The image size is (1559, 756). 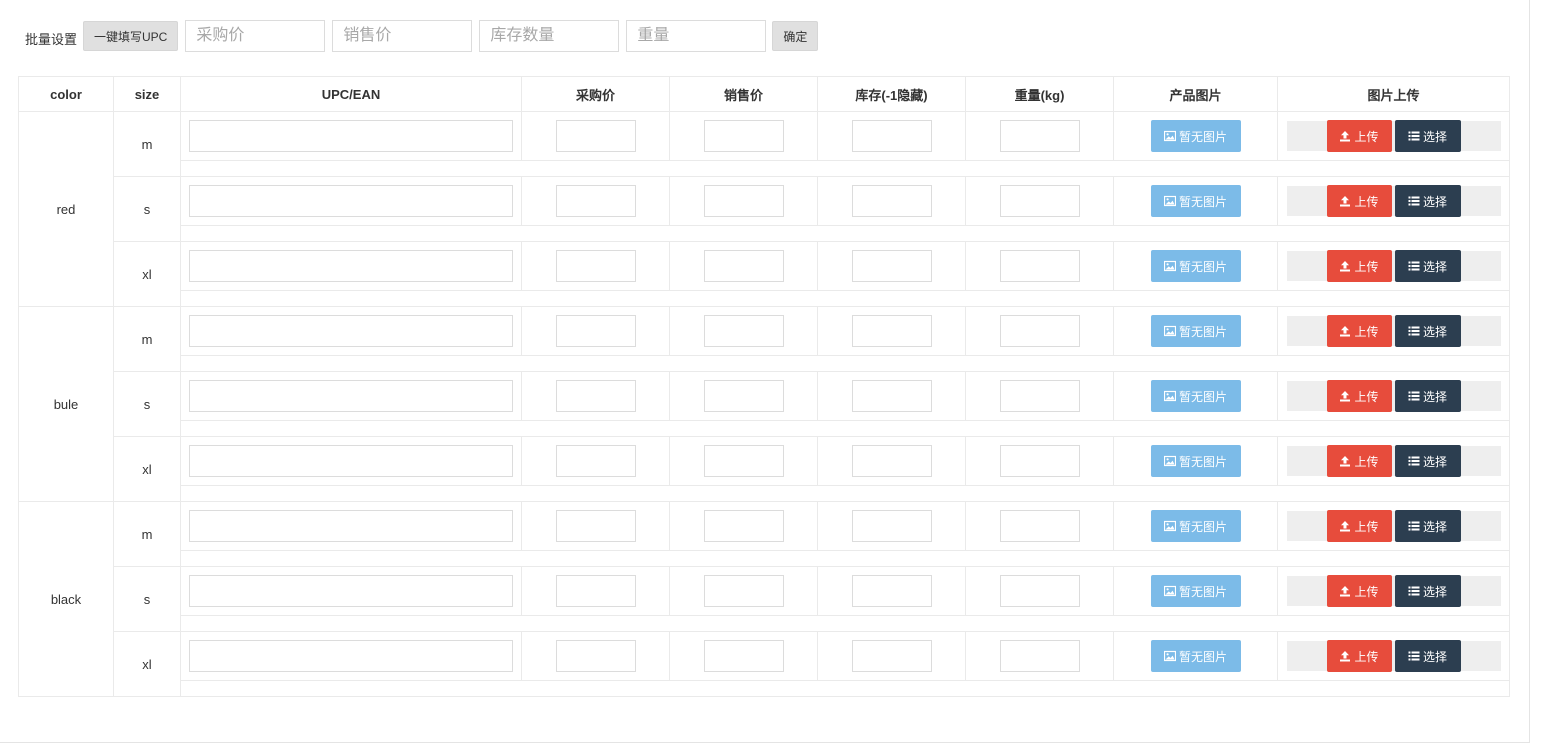 What do you see at coordinates (131, 36) in the screenshot?
I see `fill-upc-button: 一键填写UPC` at bounding box center [131, 36].